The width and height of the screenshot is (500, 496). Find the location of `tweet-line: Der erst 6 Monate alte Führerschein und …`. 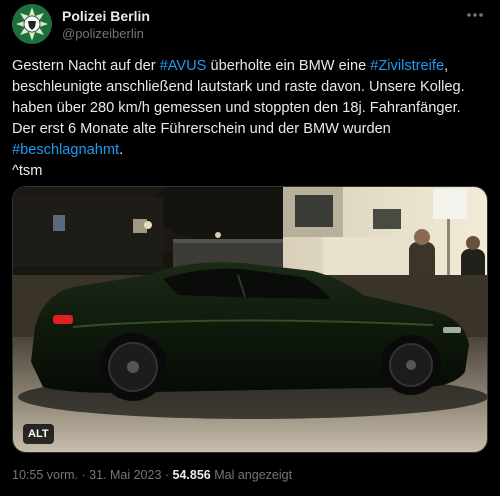

tweet-line: Der erst 6 Monate alte Führerschein und … is located at coordinates (250, 129).